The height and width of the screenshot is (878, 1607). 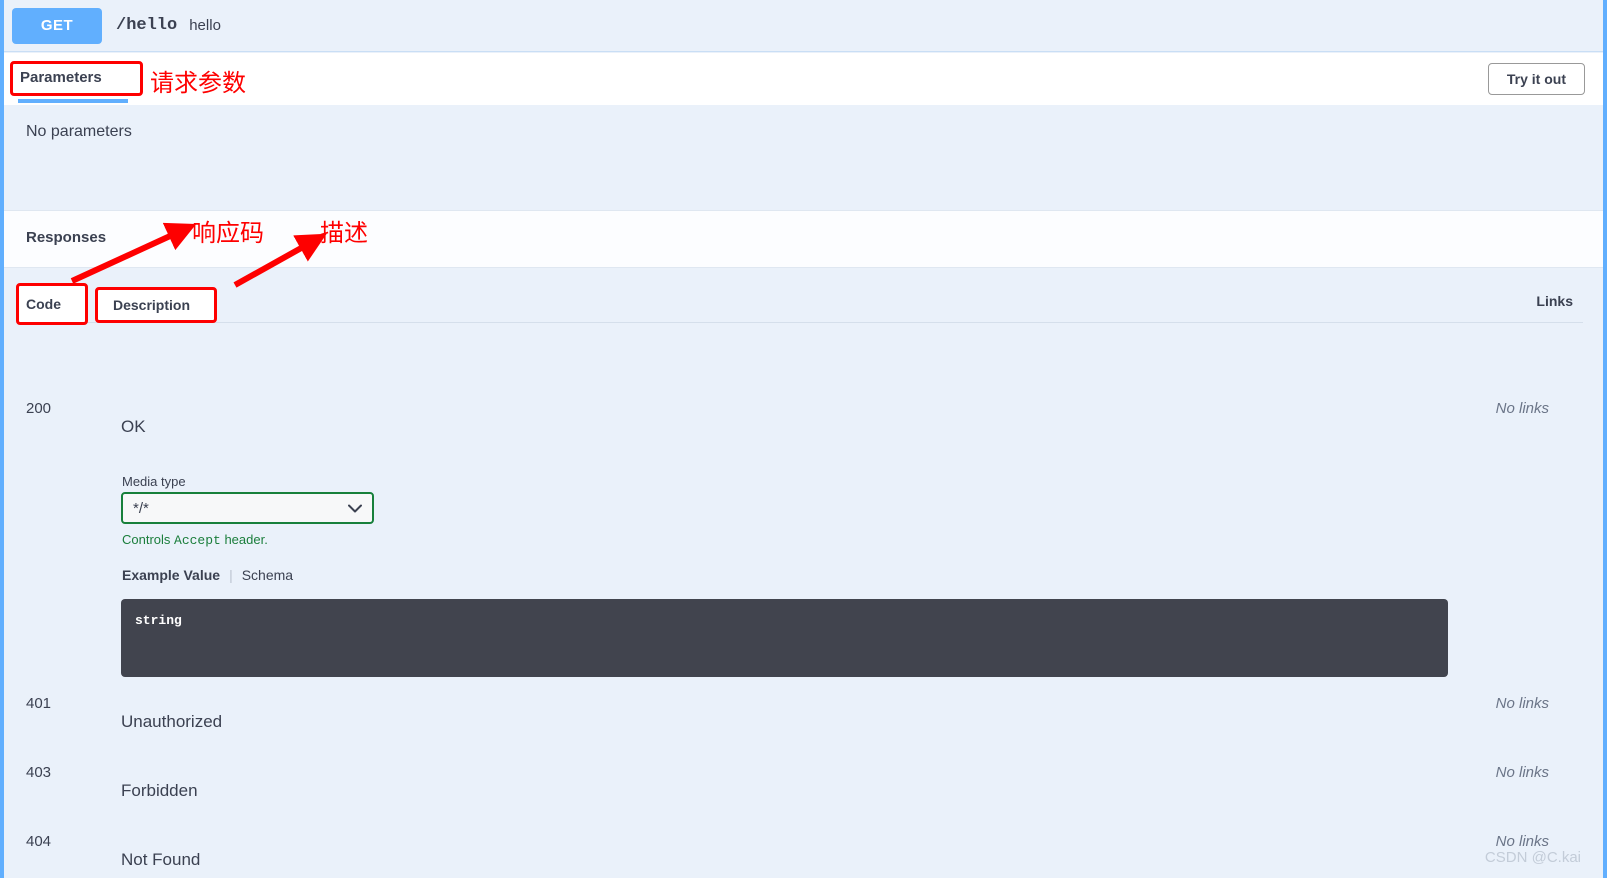 What do you see at coordinates (161, 859) in the screenshot?
I see `response-description: Not Found` at bounding box center [161, 859].